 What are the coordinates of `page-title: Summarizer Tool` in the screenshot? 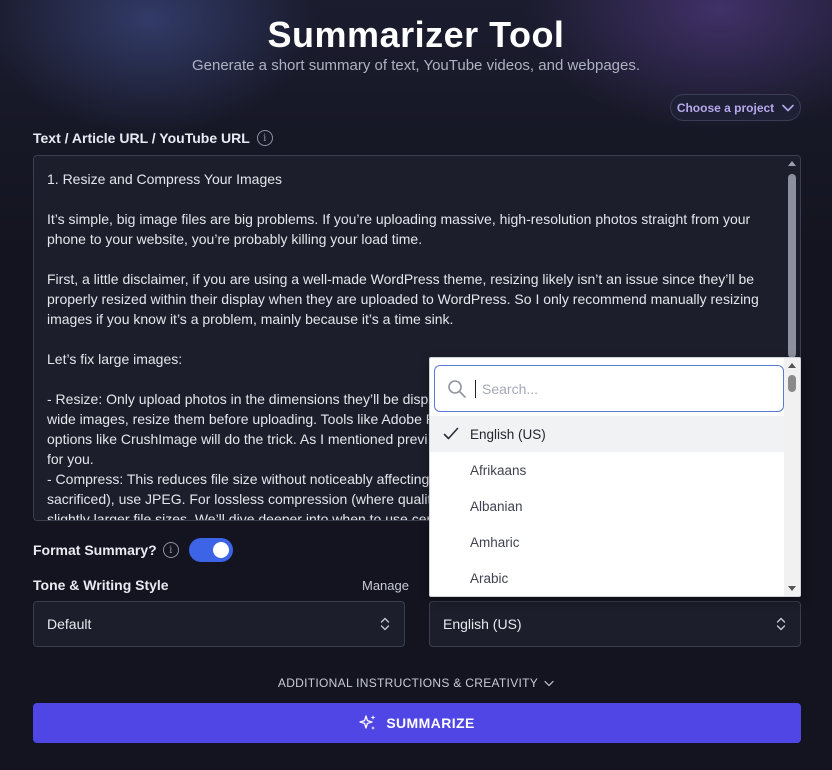 It's located at (416, 34).